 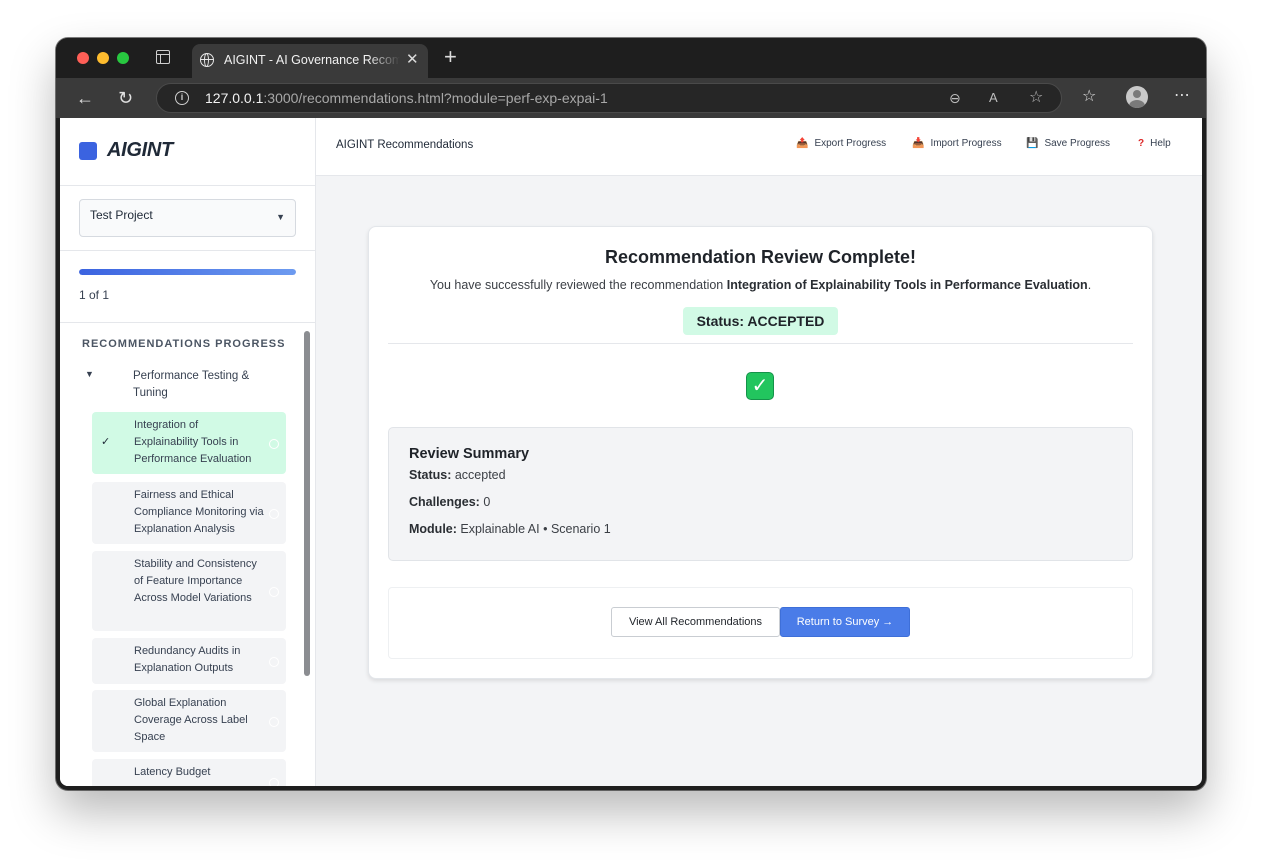 What do you see at coordinates (478, 475) in the screenshot?
I see `summary-status-value: accepted` at bounding box center [478, 475].